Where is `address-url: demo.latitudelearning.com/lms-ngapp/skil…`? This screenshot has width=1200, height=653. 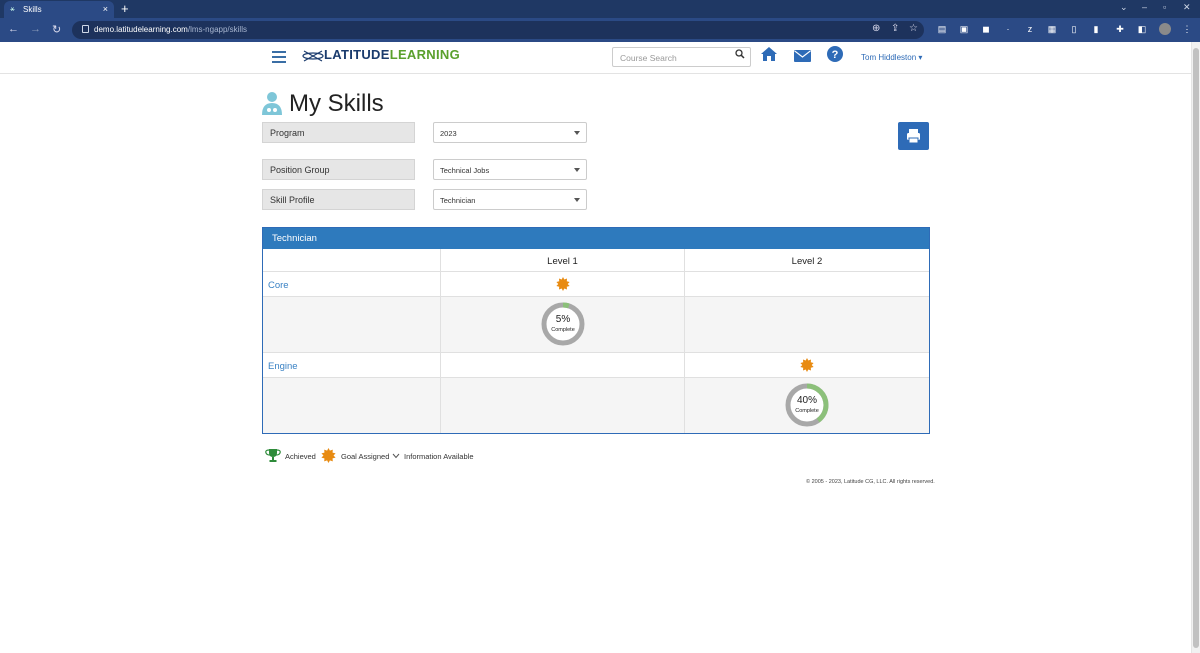 address-url: demo.latitudelearning.com/lms-ngapp/skil… is located at coordinates (170, 29).